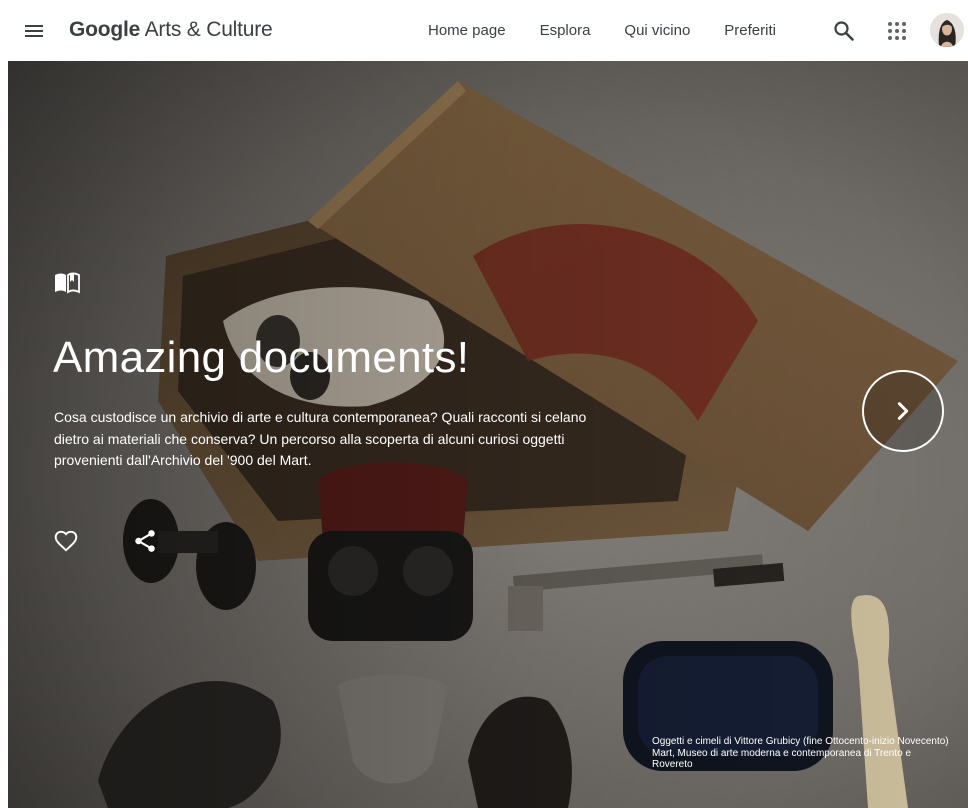 The width and height of the screenshot is (968, 808). What do you see at coordinates (261, 357) in the screenshot?
I see `hero-title: Amazing documents!` at bounding box center [261, 357].